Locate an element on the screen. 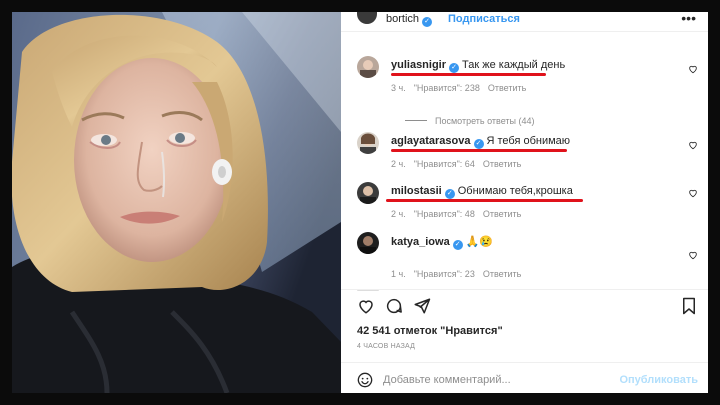  comment-text: 🙏😢 is located at coordinates (479, 242).